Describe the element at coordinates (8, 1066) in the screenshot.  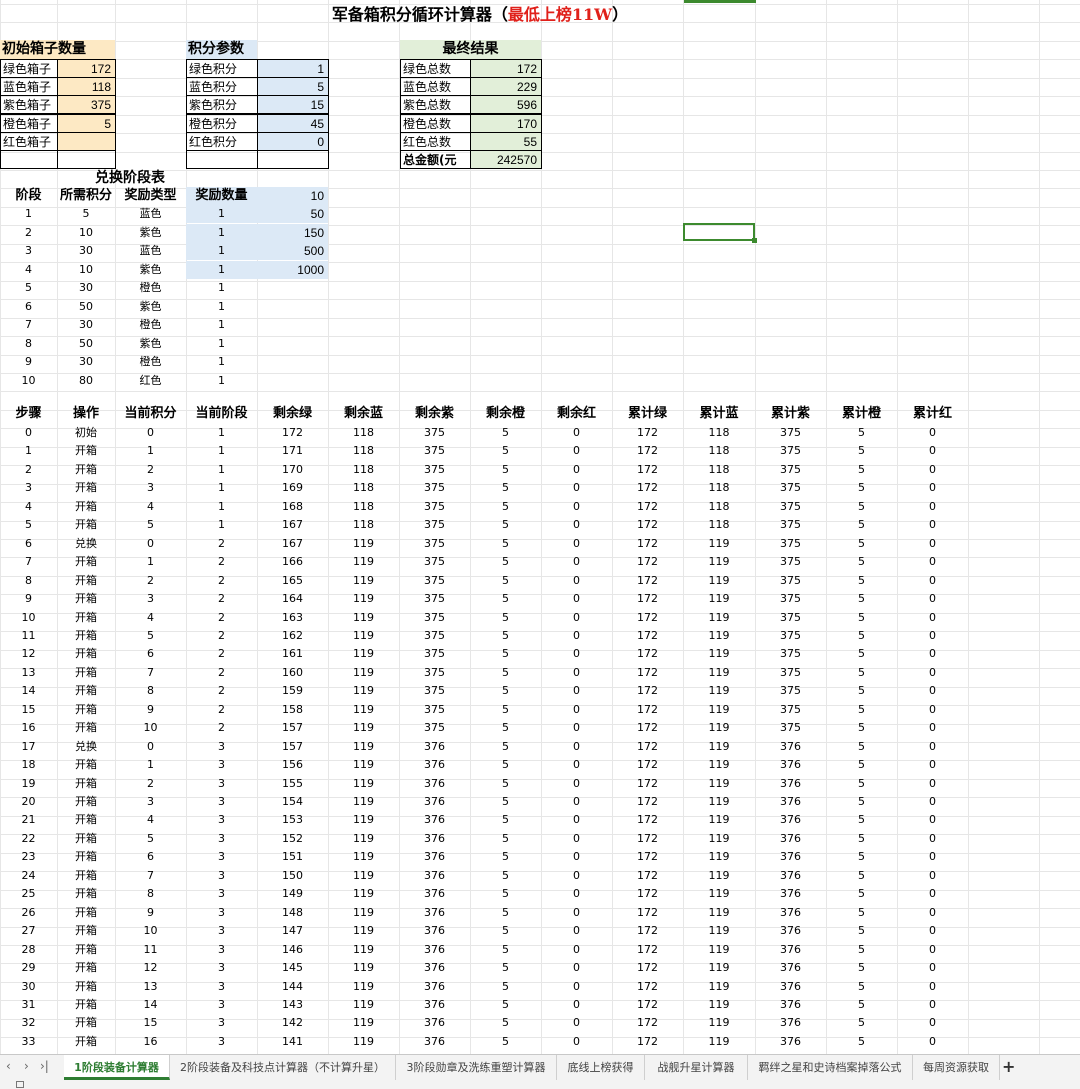
I see `prev-sheet-icon: ‹` at that location.